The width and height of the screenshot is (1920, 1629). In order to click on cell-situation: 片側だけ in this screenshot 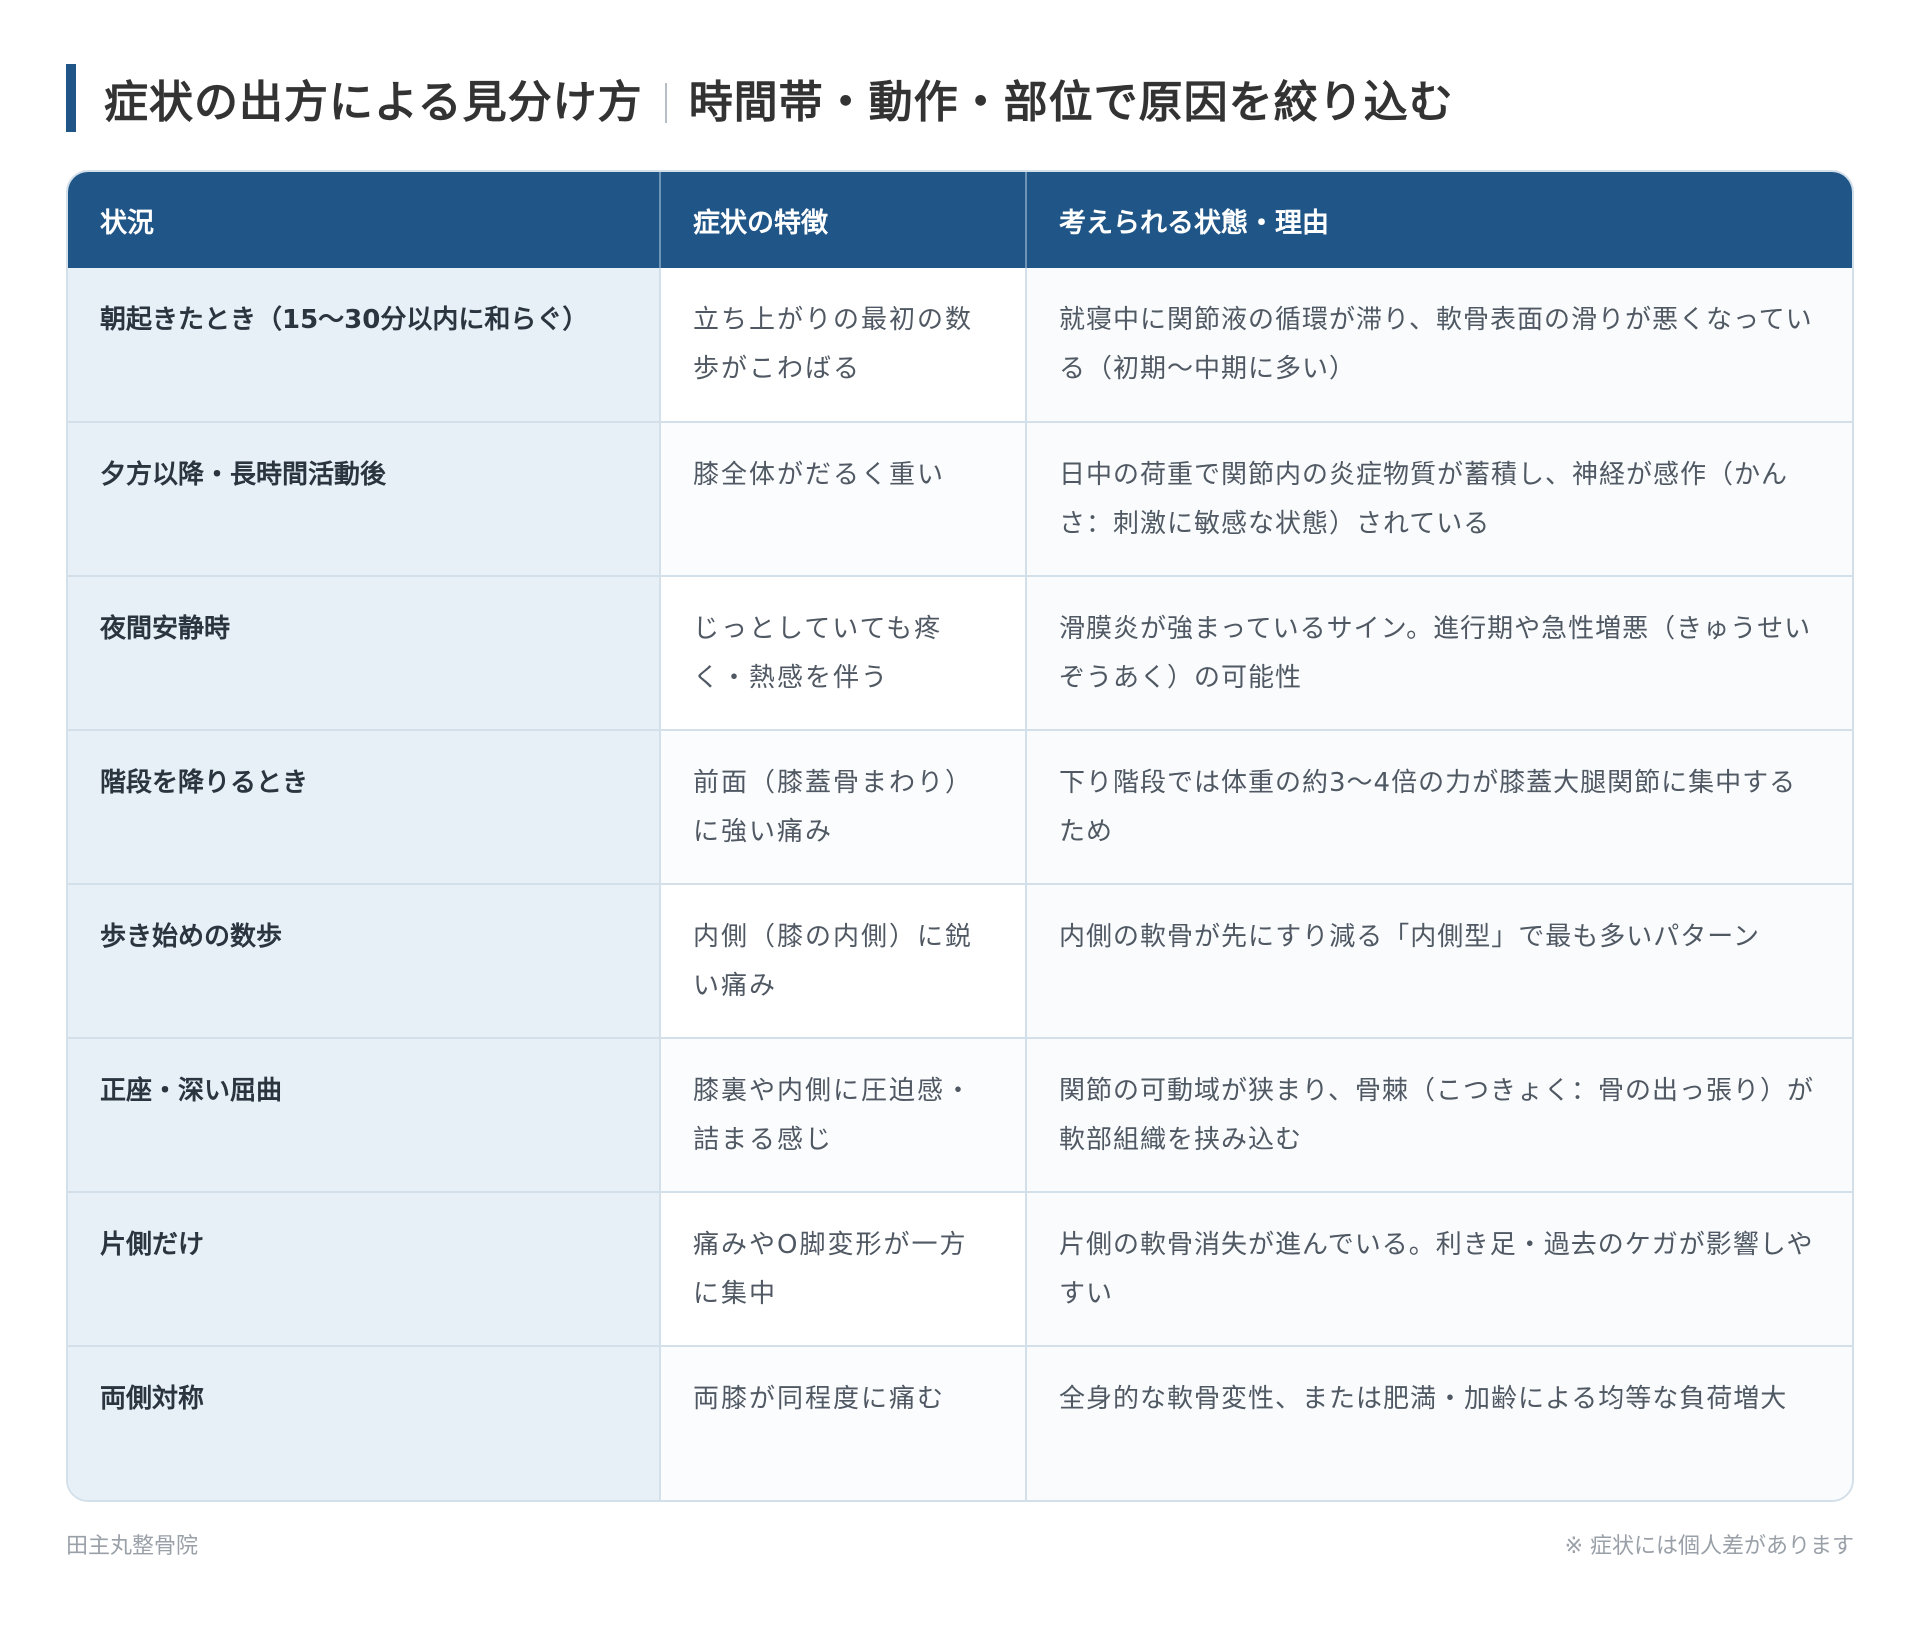, I will do `click(364, 1268)`.